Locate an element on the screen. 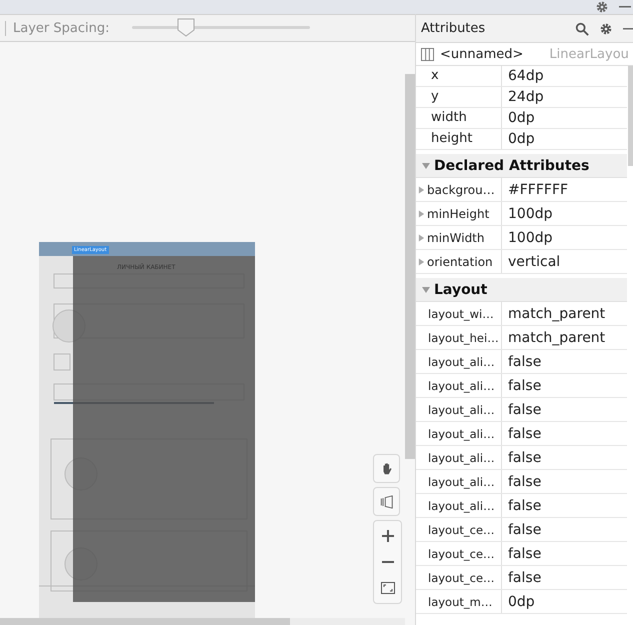  section-title: Layout is located at coordinates (461, 290).